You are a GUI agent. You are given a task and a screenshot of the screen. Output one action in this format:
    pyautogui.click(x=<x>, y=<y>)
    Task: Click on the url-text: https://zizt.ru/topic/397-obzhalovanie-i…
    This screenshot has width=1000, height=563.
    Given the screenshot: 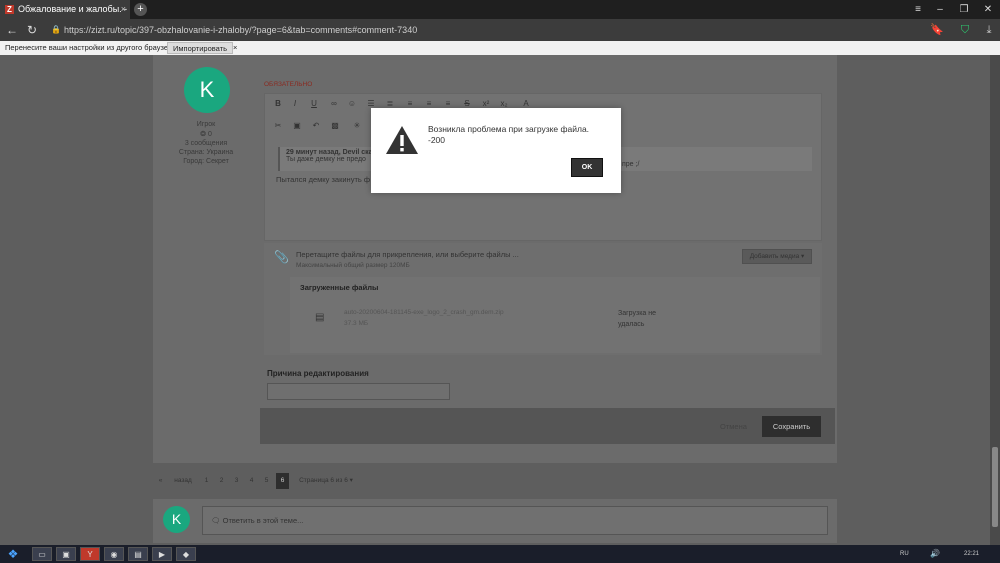 What is the action you would take?
    pyautogui.click(x=241, y=30)
    